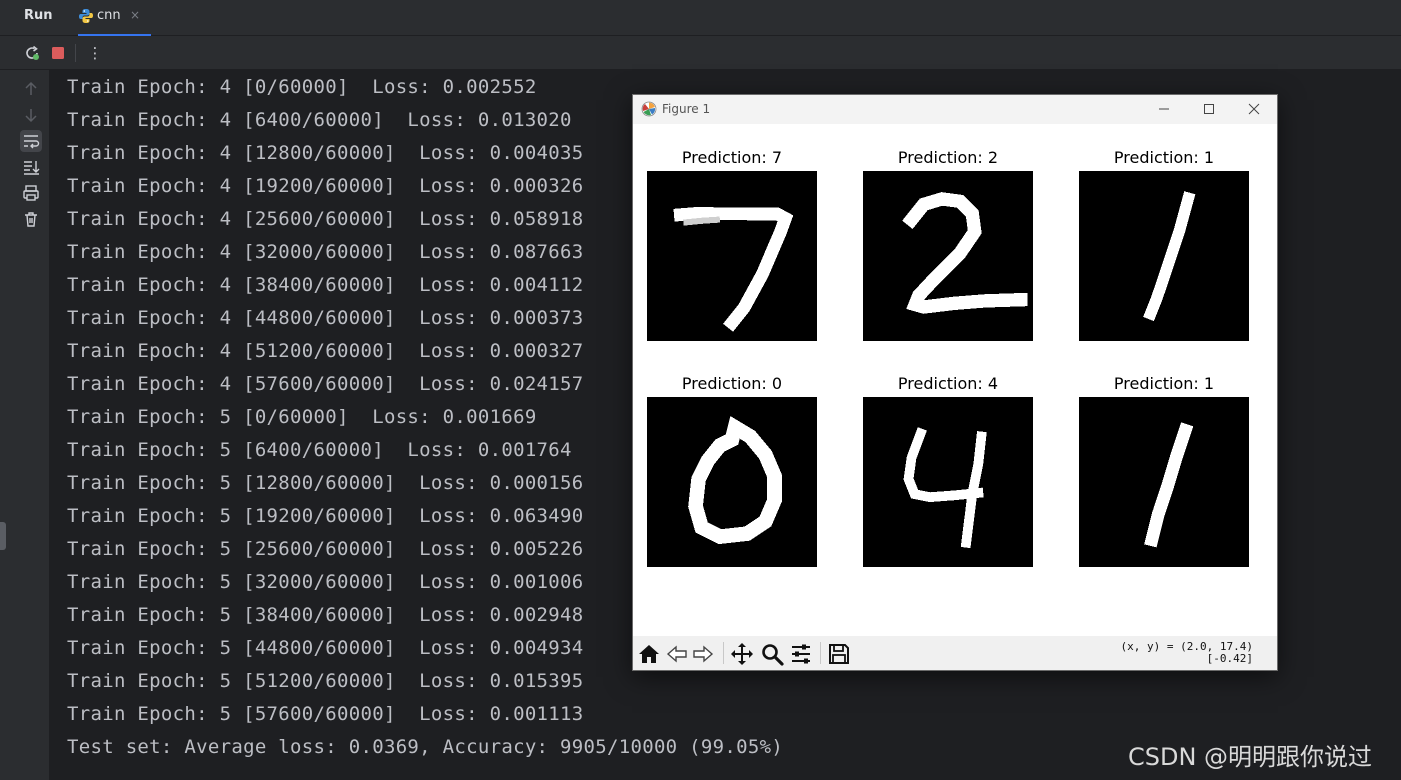 The image size is (1401, 780). Describe the element at coordinates (31, 89) in the screenshot. I see `up-arrow-icon` at that location.